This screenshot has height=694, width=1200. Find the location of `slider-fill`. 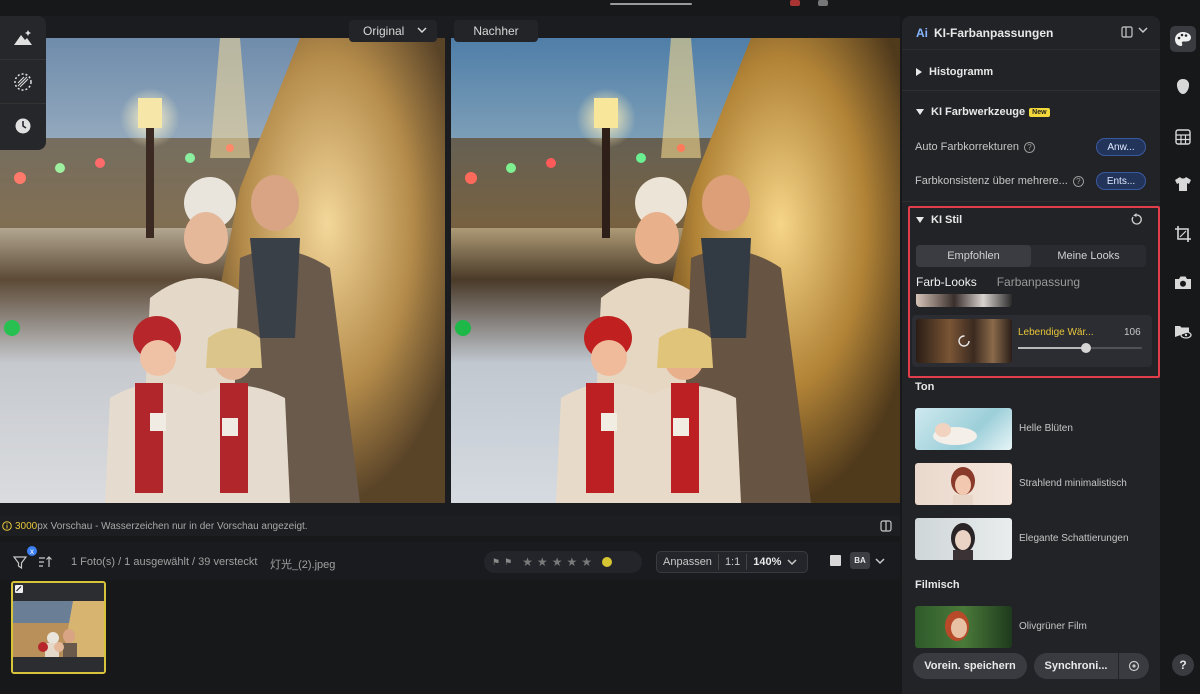

slider-fill is located at coordinates (1052, 348).